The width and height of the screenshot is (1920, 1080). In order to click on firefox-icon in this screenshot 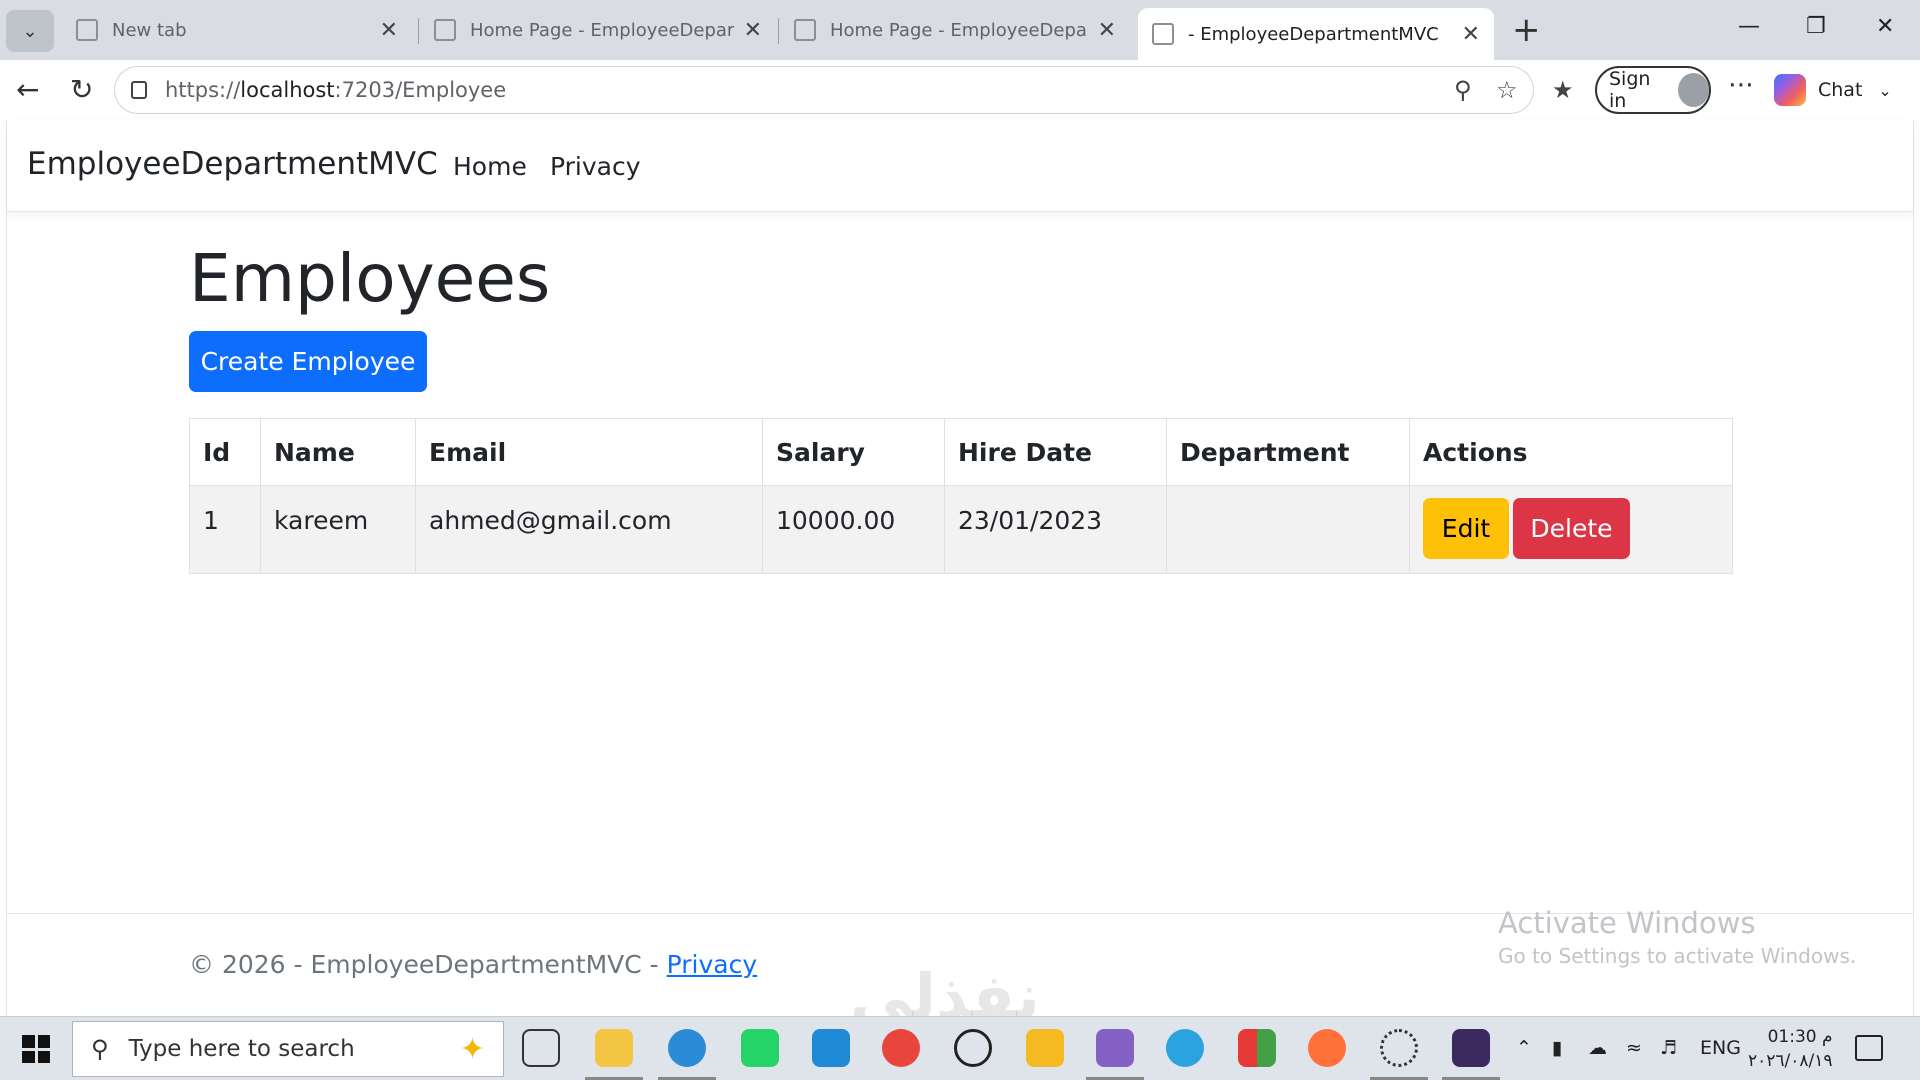, I will do `click(1327, 1048)`.